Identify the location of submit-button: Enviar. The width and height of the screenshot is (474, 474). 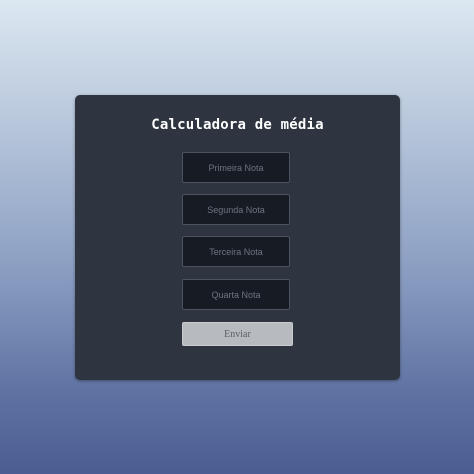
(237, 334).